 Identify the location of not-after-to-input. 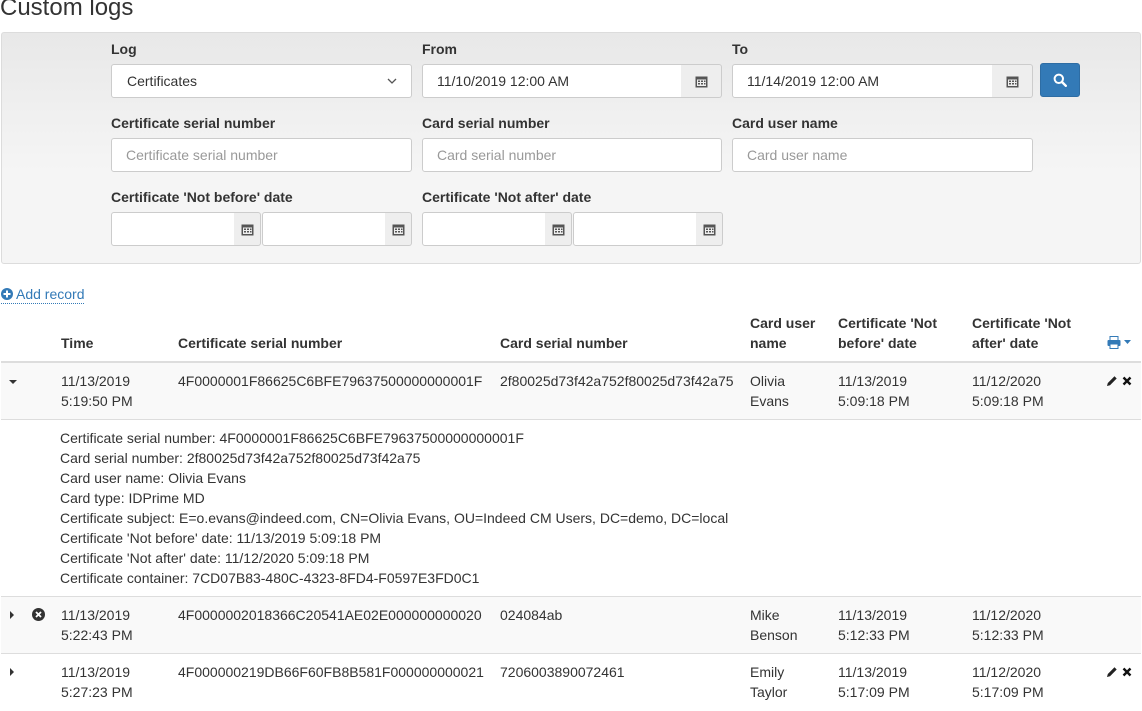
(635, 229).